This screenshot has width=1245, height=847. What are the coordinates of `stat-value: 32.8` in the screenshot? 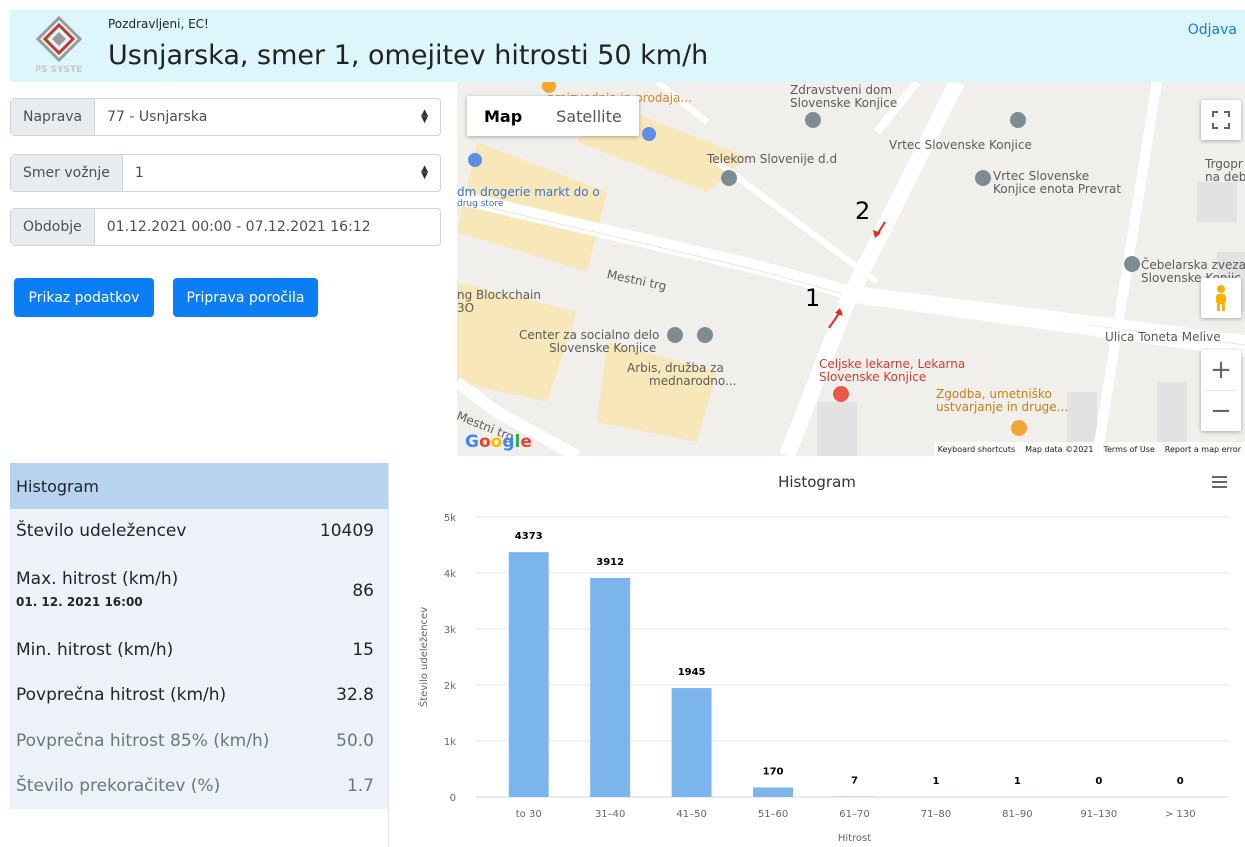 It's located at (355, 695).